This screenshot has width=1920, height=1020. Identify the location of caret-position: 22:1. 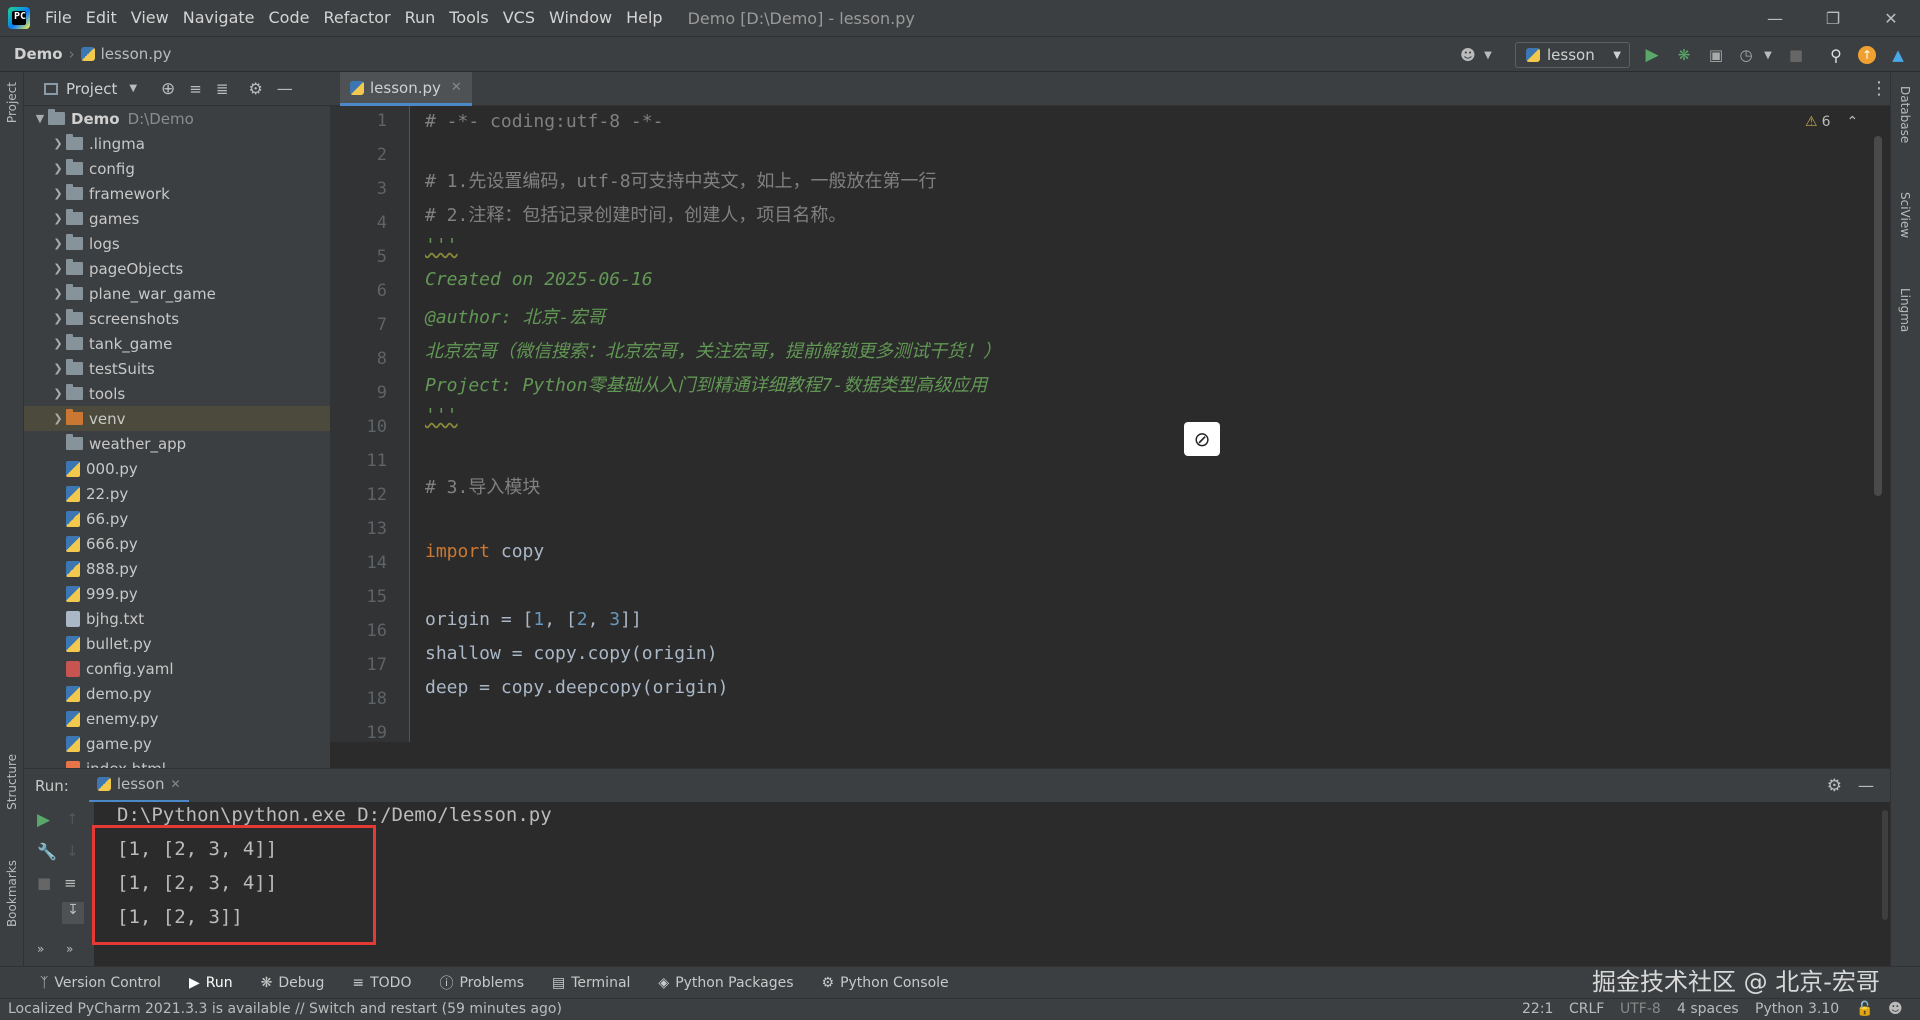
(1537, 1009).